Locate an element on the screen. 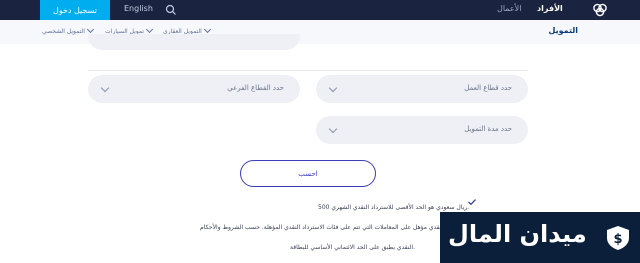 Image resolution: width=640 pixels, height=263 pixels. subnav-title: التمويل is located at coordinates (563, 30).